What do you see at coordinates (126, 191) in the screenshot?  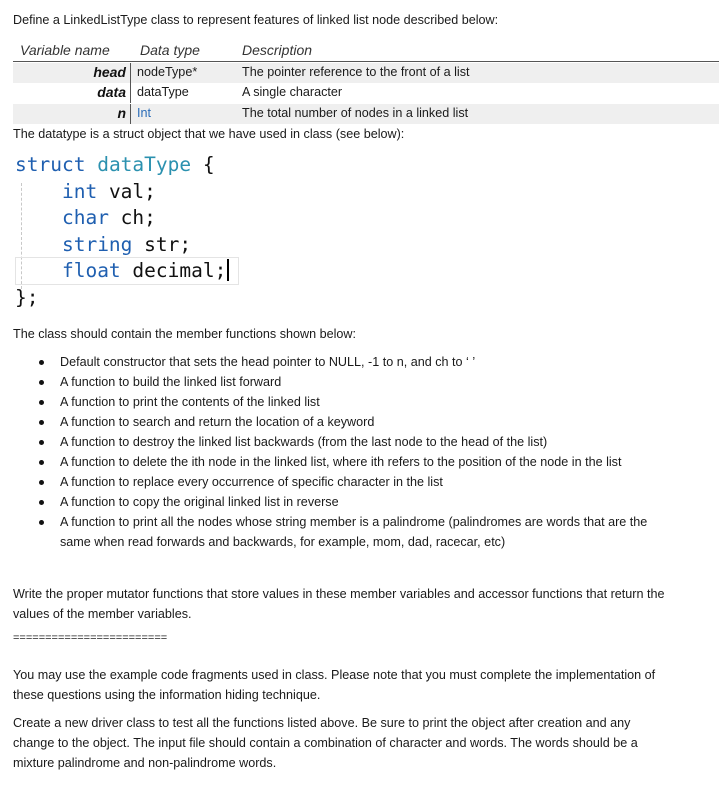 I see `code-text: val;` at bounding box center [126, 191].